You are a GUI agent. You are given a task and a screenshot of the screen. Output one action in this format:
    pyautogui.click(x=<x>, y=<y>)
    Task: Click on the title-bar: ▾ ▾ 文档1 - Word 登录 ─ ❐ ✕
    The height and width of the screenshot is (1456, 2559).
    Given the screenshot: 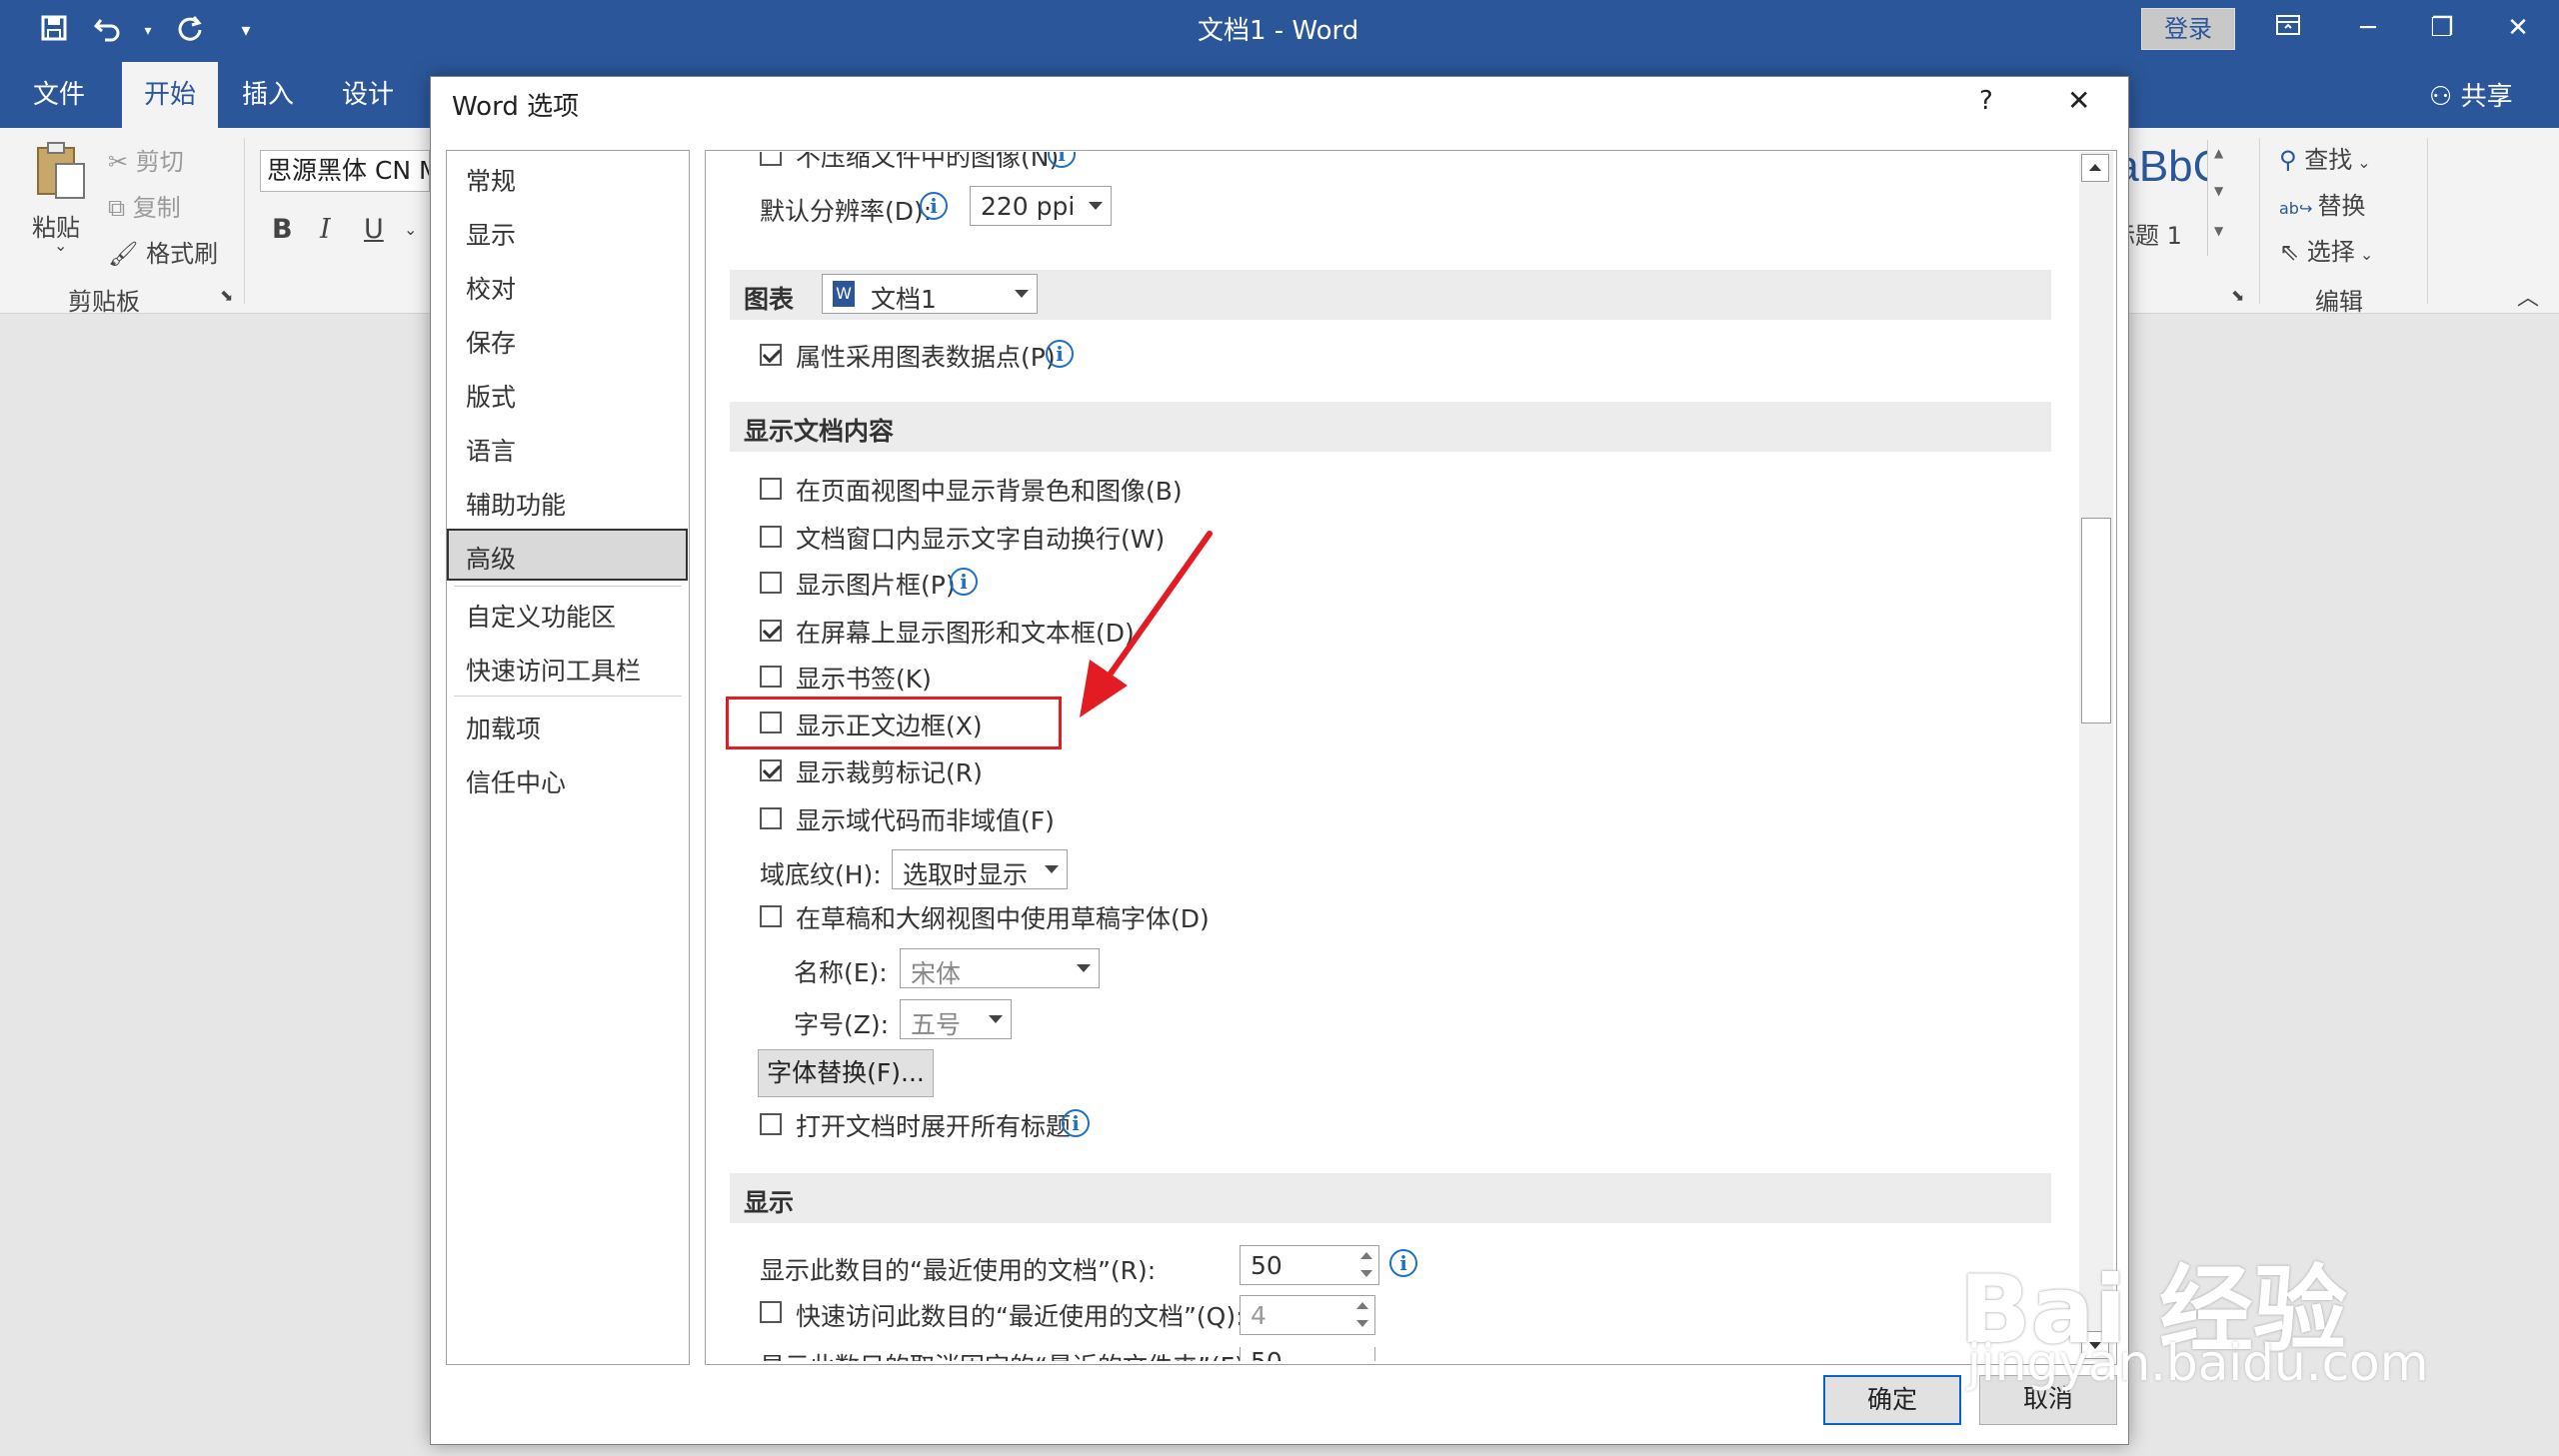 What is the action you would take?
    pyautogui.click(x=1279, y=31)
    